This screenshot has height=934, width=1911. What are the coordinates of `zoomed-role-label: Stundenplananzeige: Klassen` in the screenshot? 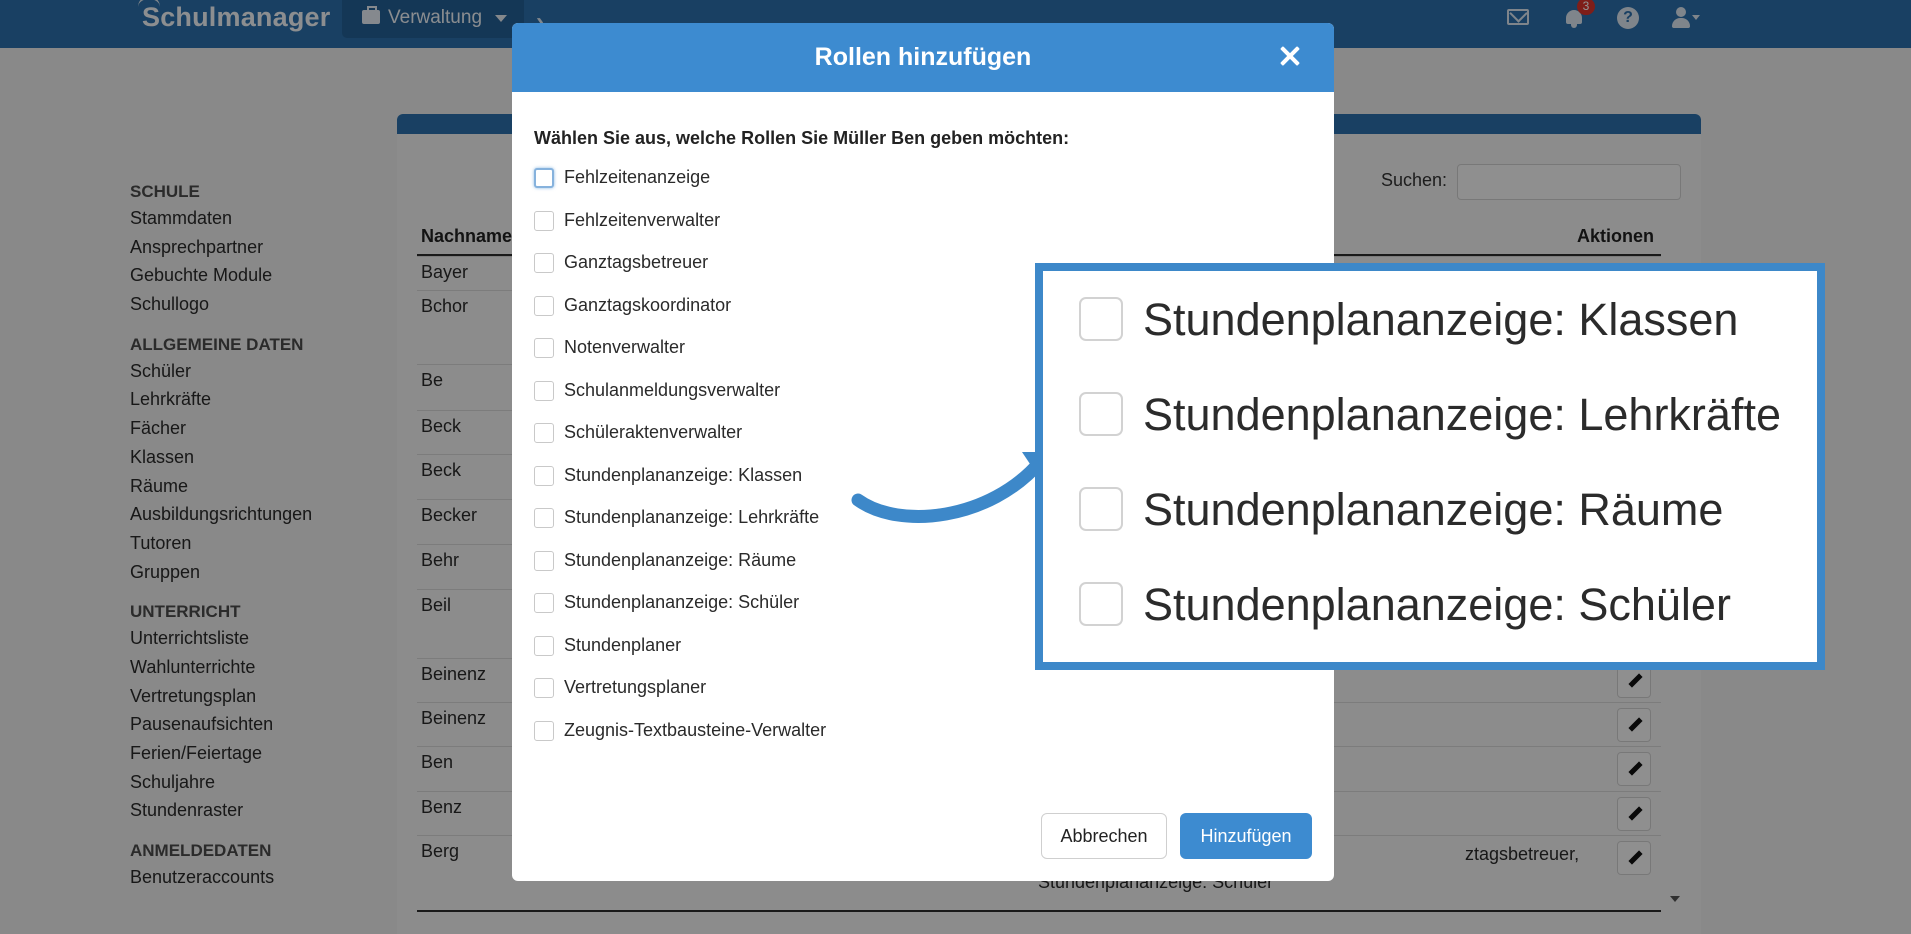 It's located at (1441, 319).